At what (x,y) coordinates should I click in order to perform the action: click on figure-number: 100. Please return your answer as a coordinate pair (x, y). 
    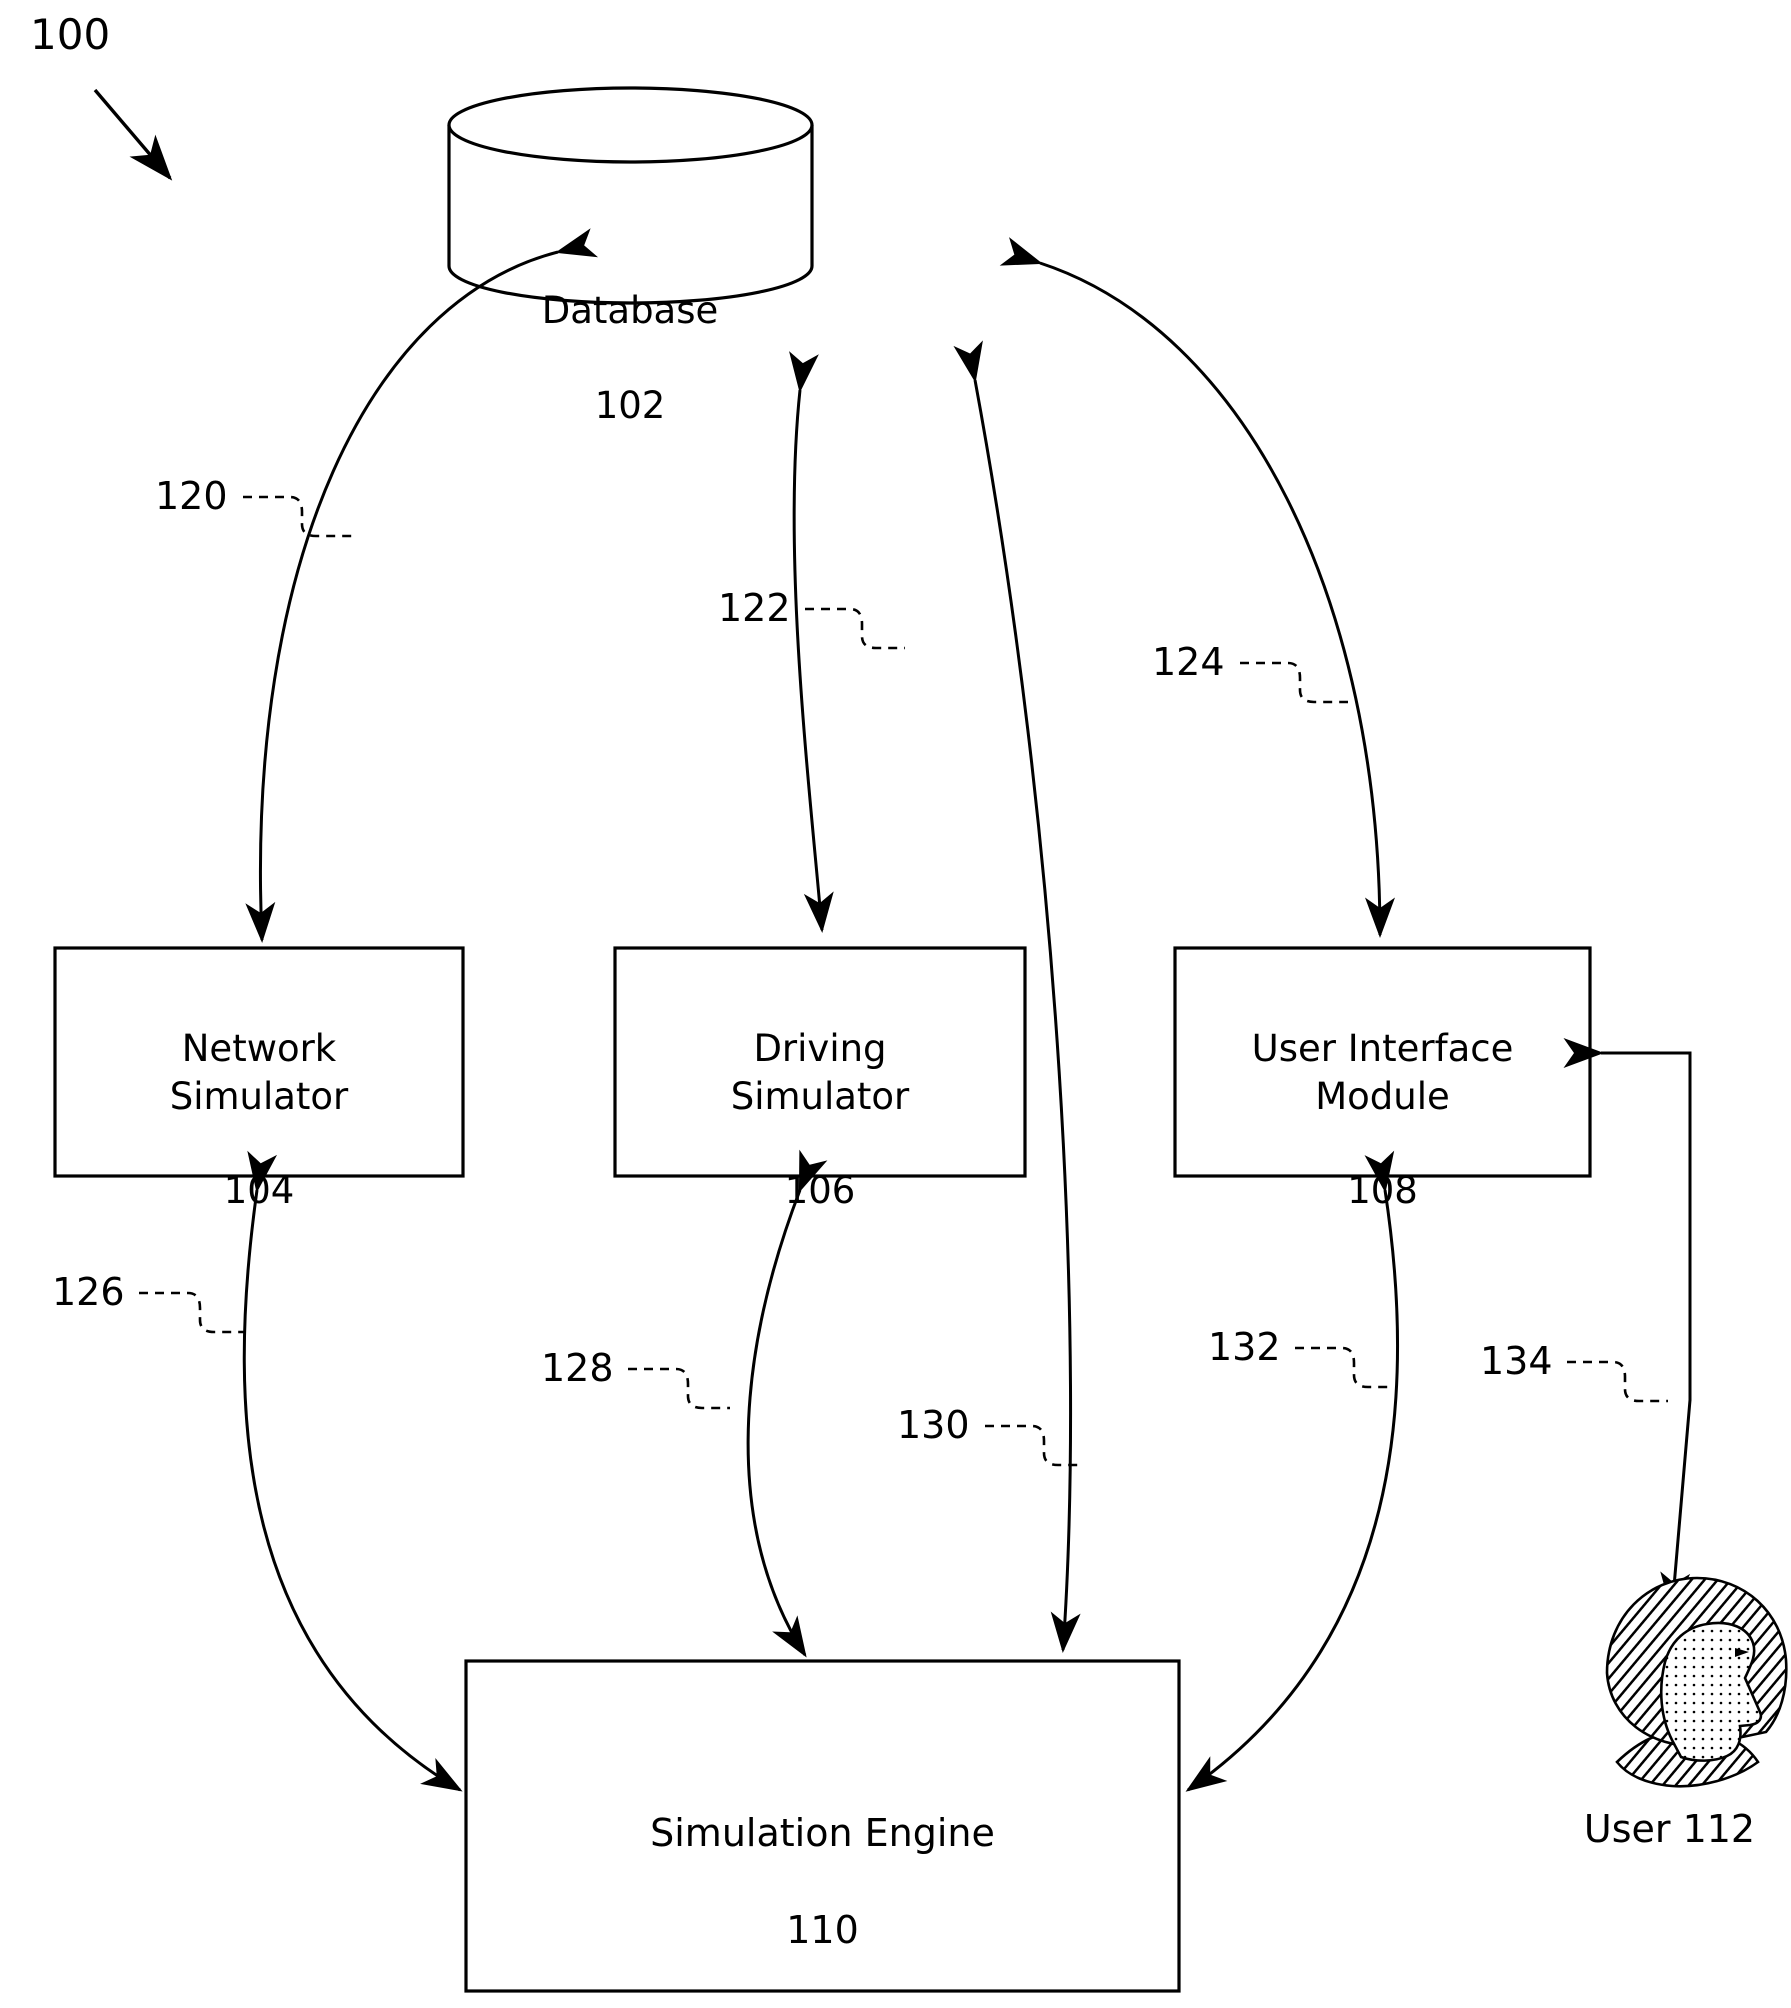
    Looking at the image, I should click on (70, 34).